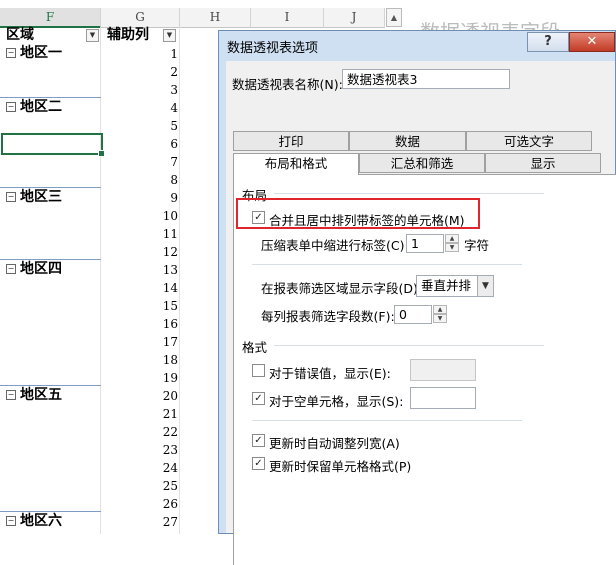 This screenshot has width=616, height=565. I want to click on chevron-down-icon: ▼, so click(485, 286).